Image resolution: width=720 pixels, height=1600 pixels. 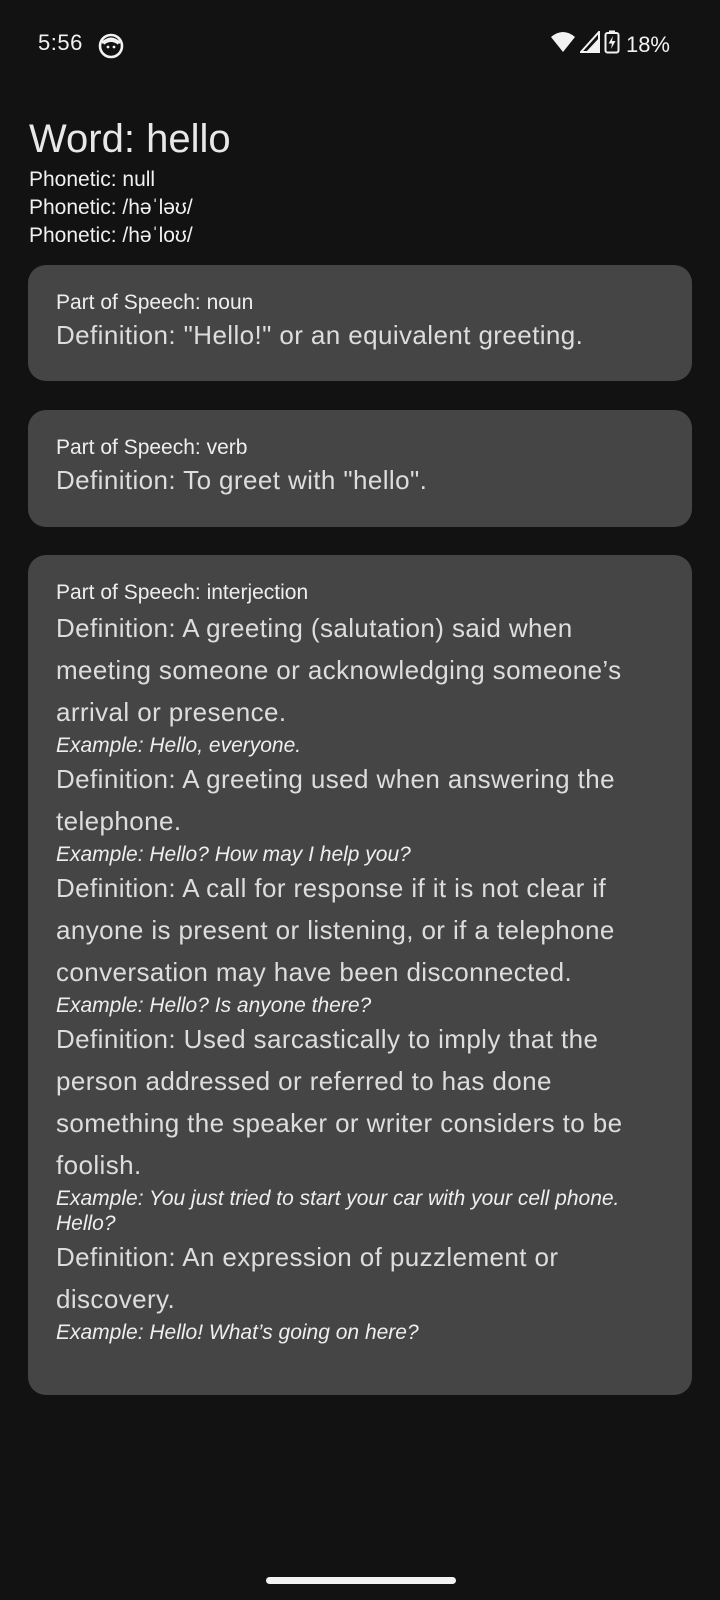 I want to click on battery-percentage: 18%, so click(x=647, y=44).